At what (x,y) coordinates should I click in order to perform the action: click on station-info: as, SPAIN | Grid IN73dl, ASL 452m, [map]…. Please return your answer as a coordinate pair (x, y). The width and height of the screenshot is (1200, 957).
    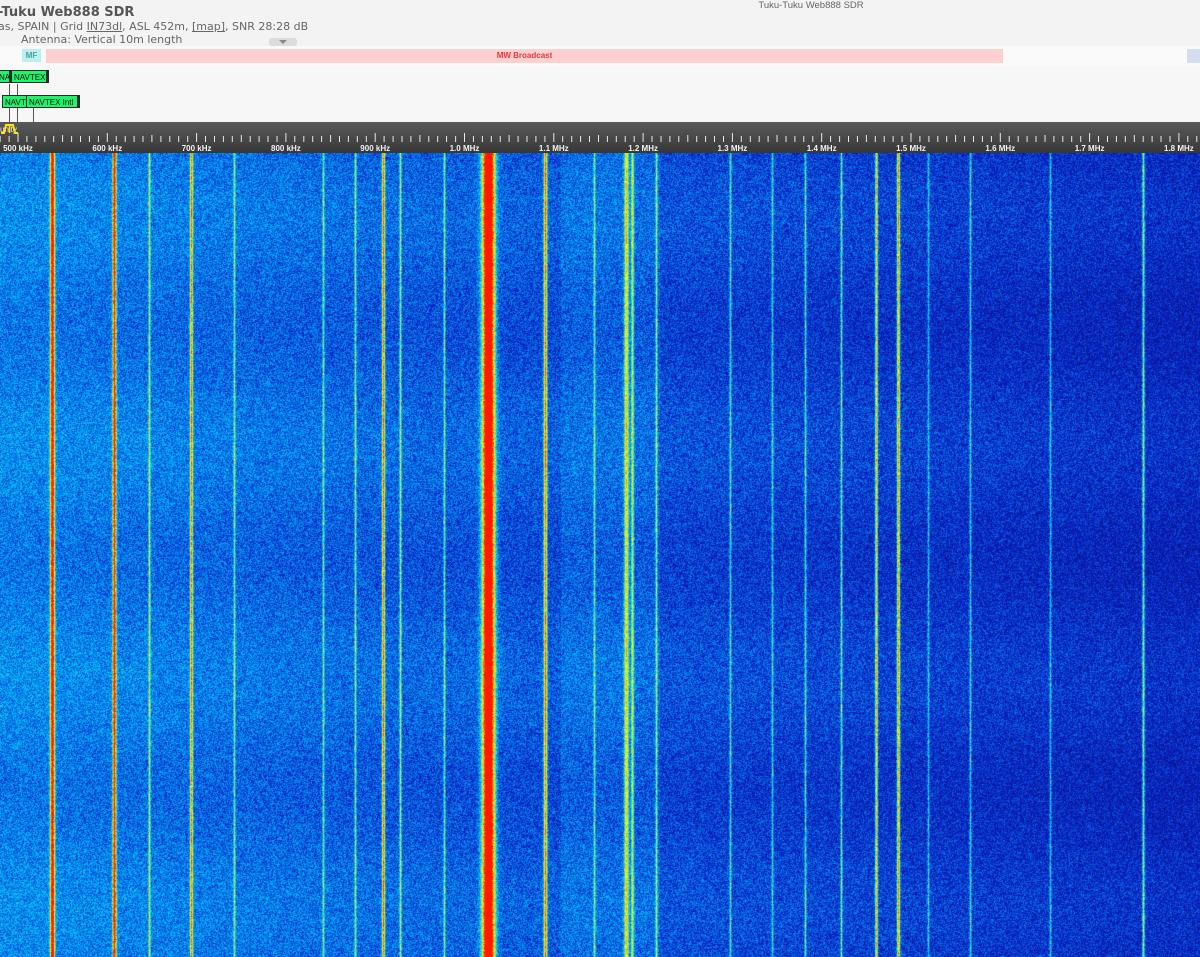
    Looking at the image, I should click on (154, 26).